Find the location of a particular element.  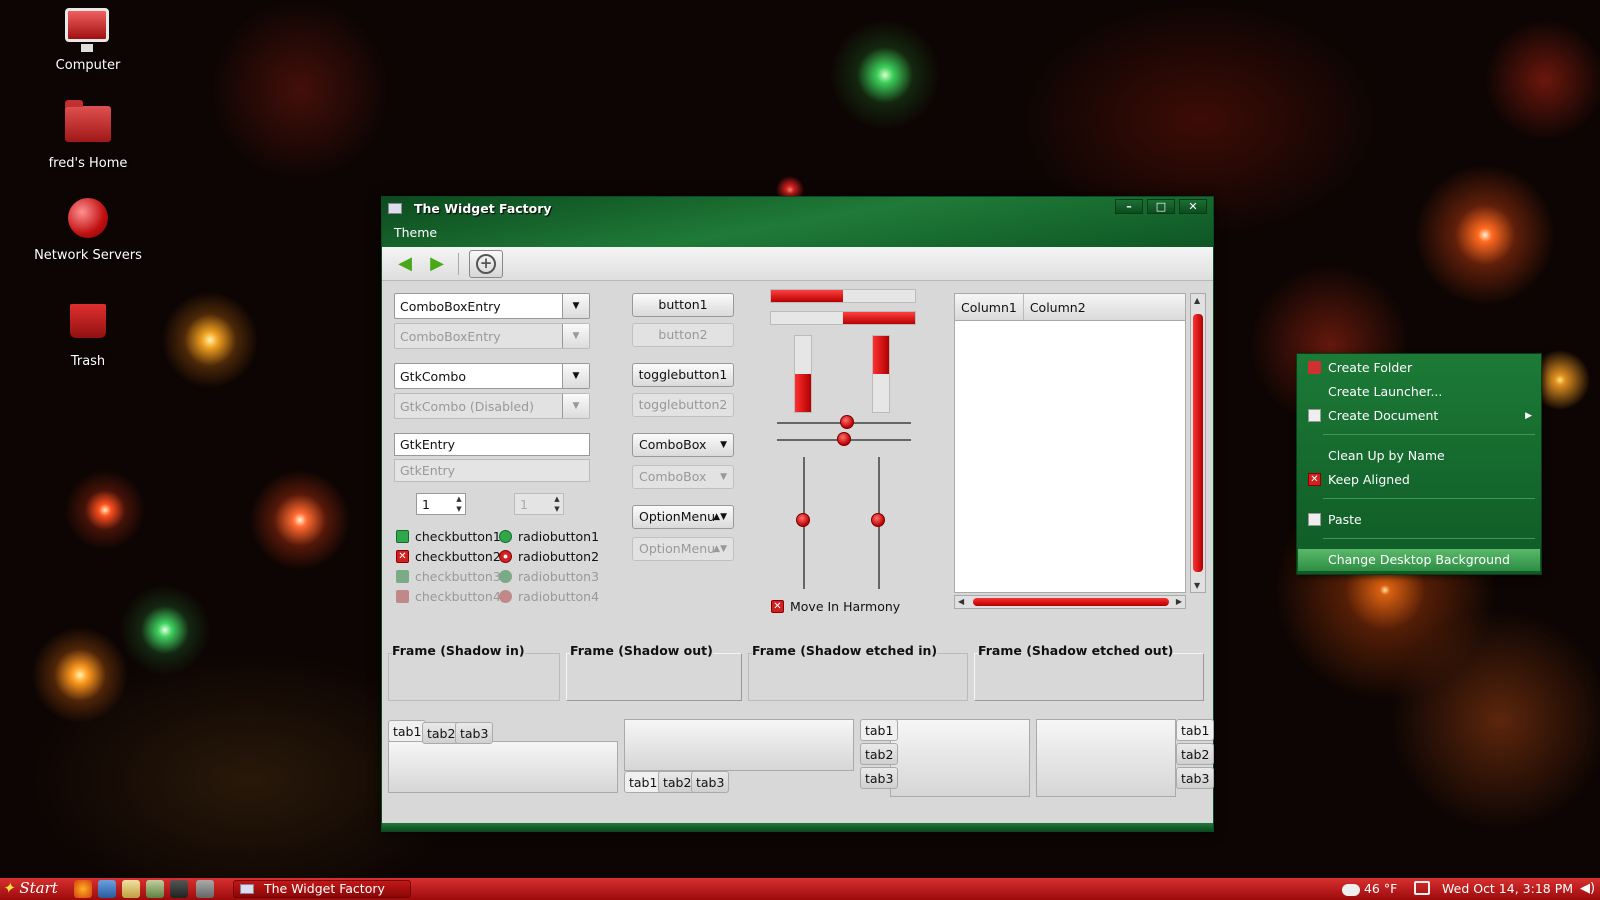

taskbar-window-button: The Widget Factory is located at coordinates (322, 889).